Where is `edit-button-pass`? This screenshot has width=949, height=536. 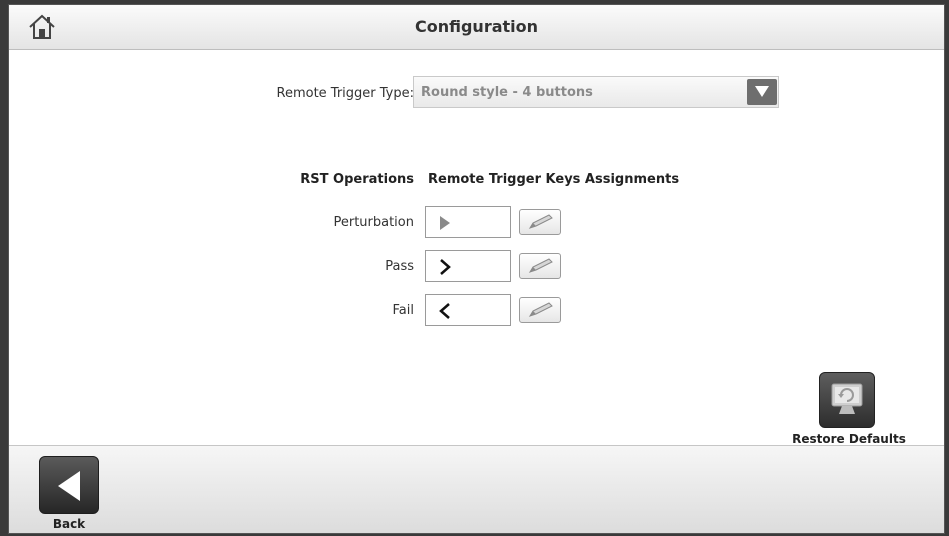 edit-button-pass is located at coordinates (540, 266).